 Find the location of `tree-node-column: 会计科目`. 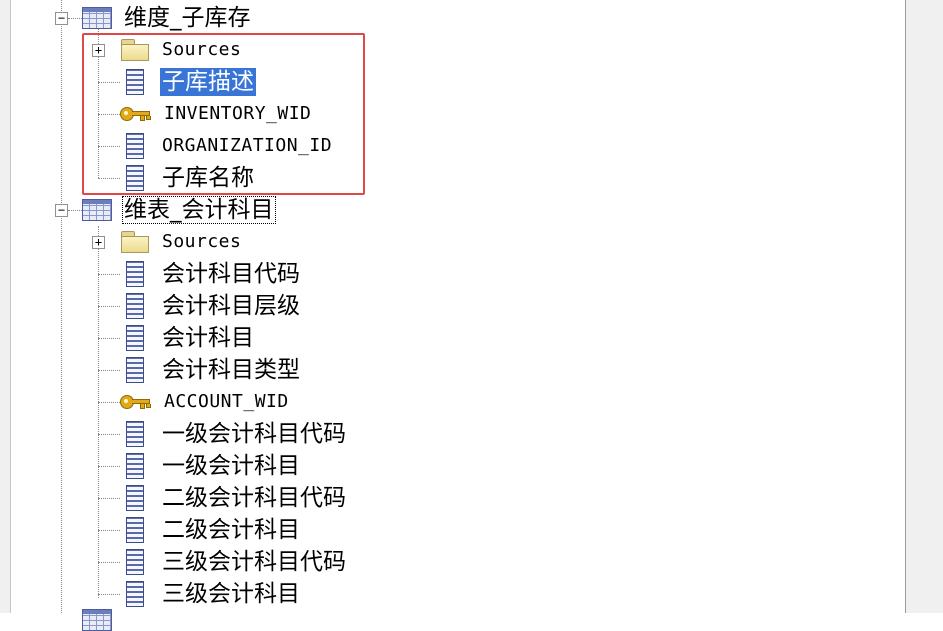

tree-node-column: 会计科目 is located at coordinates (188, 338).